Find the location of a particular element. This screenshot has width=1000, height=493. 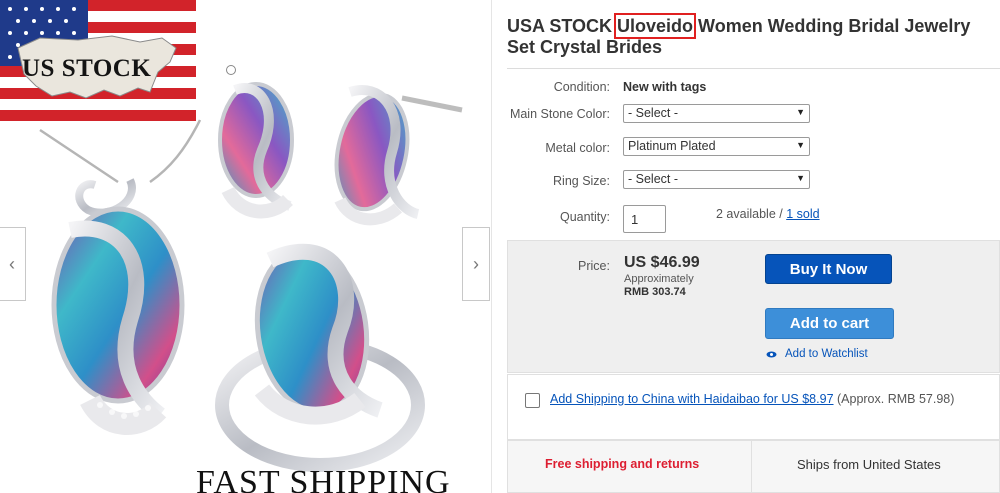

shipping-addon-checkbox is located at coordinates (532, 400).